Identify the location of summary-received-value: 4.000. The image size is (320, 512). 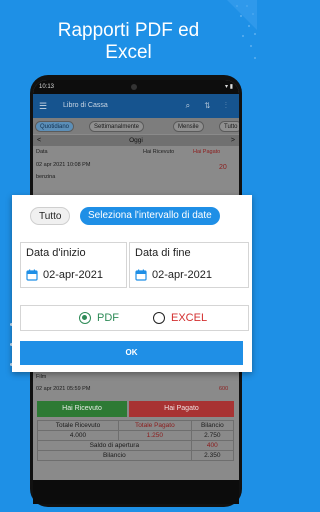
(78, 435).